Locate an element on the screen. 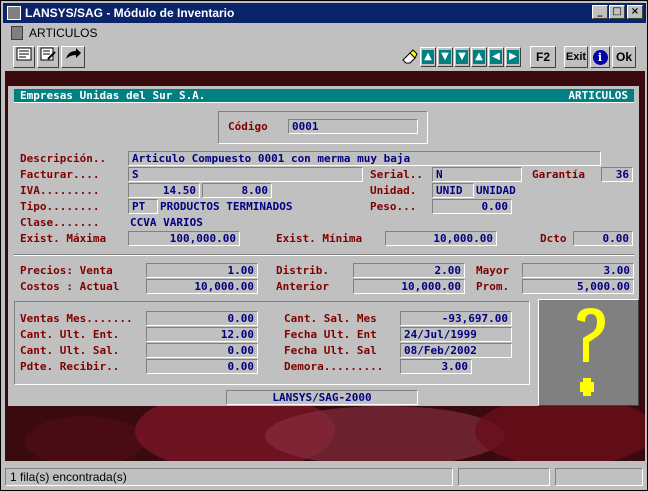 The image size is (648, 491). status-bar: 1 fila(s) encontrada(s) is located at coordinates (324, 477).